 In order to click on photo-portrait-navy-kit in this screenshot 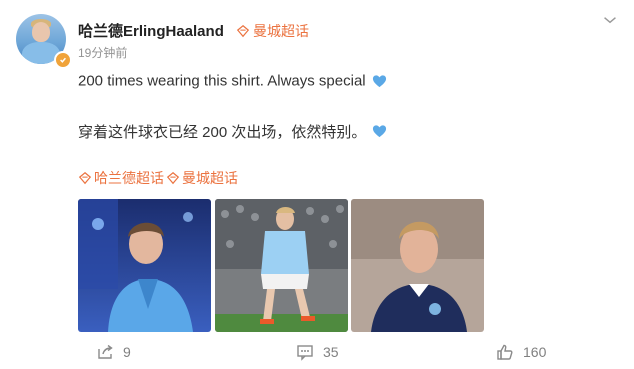, I will do `click(417, 265)`.